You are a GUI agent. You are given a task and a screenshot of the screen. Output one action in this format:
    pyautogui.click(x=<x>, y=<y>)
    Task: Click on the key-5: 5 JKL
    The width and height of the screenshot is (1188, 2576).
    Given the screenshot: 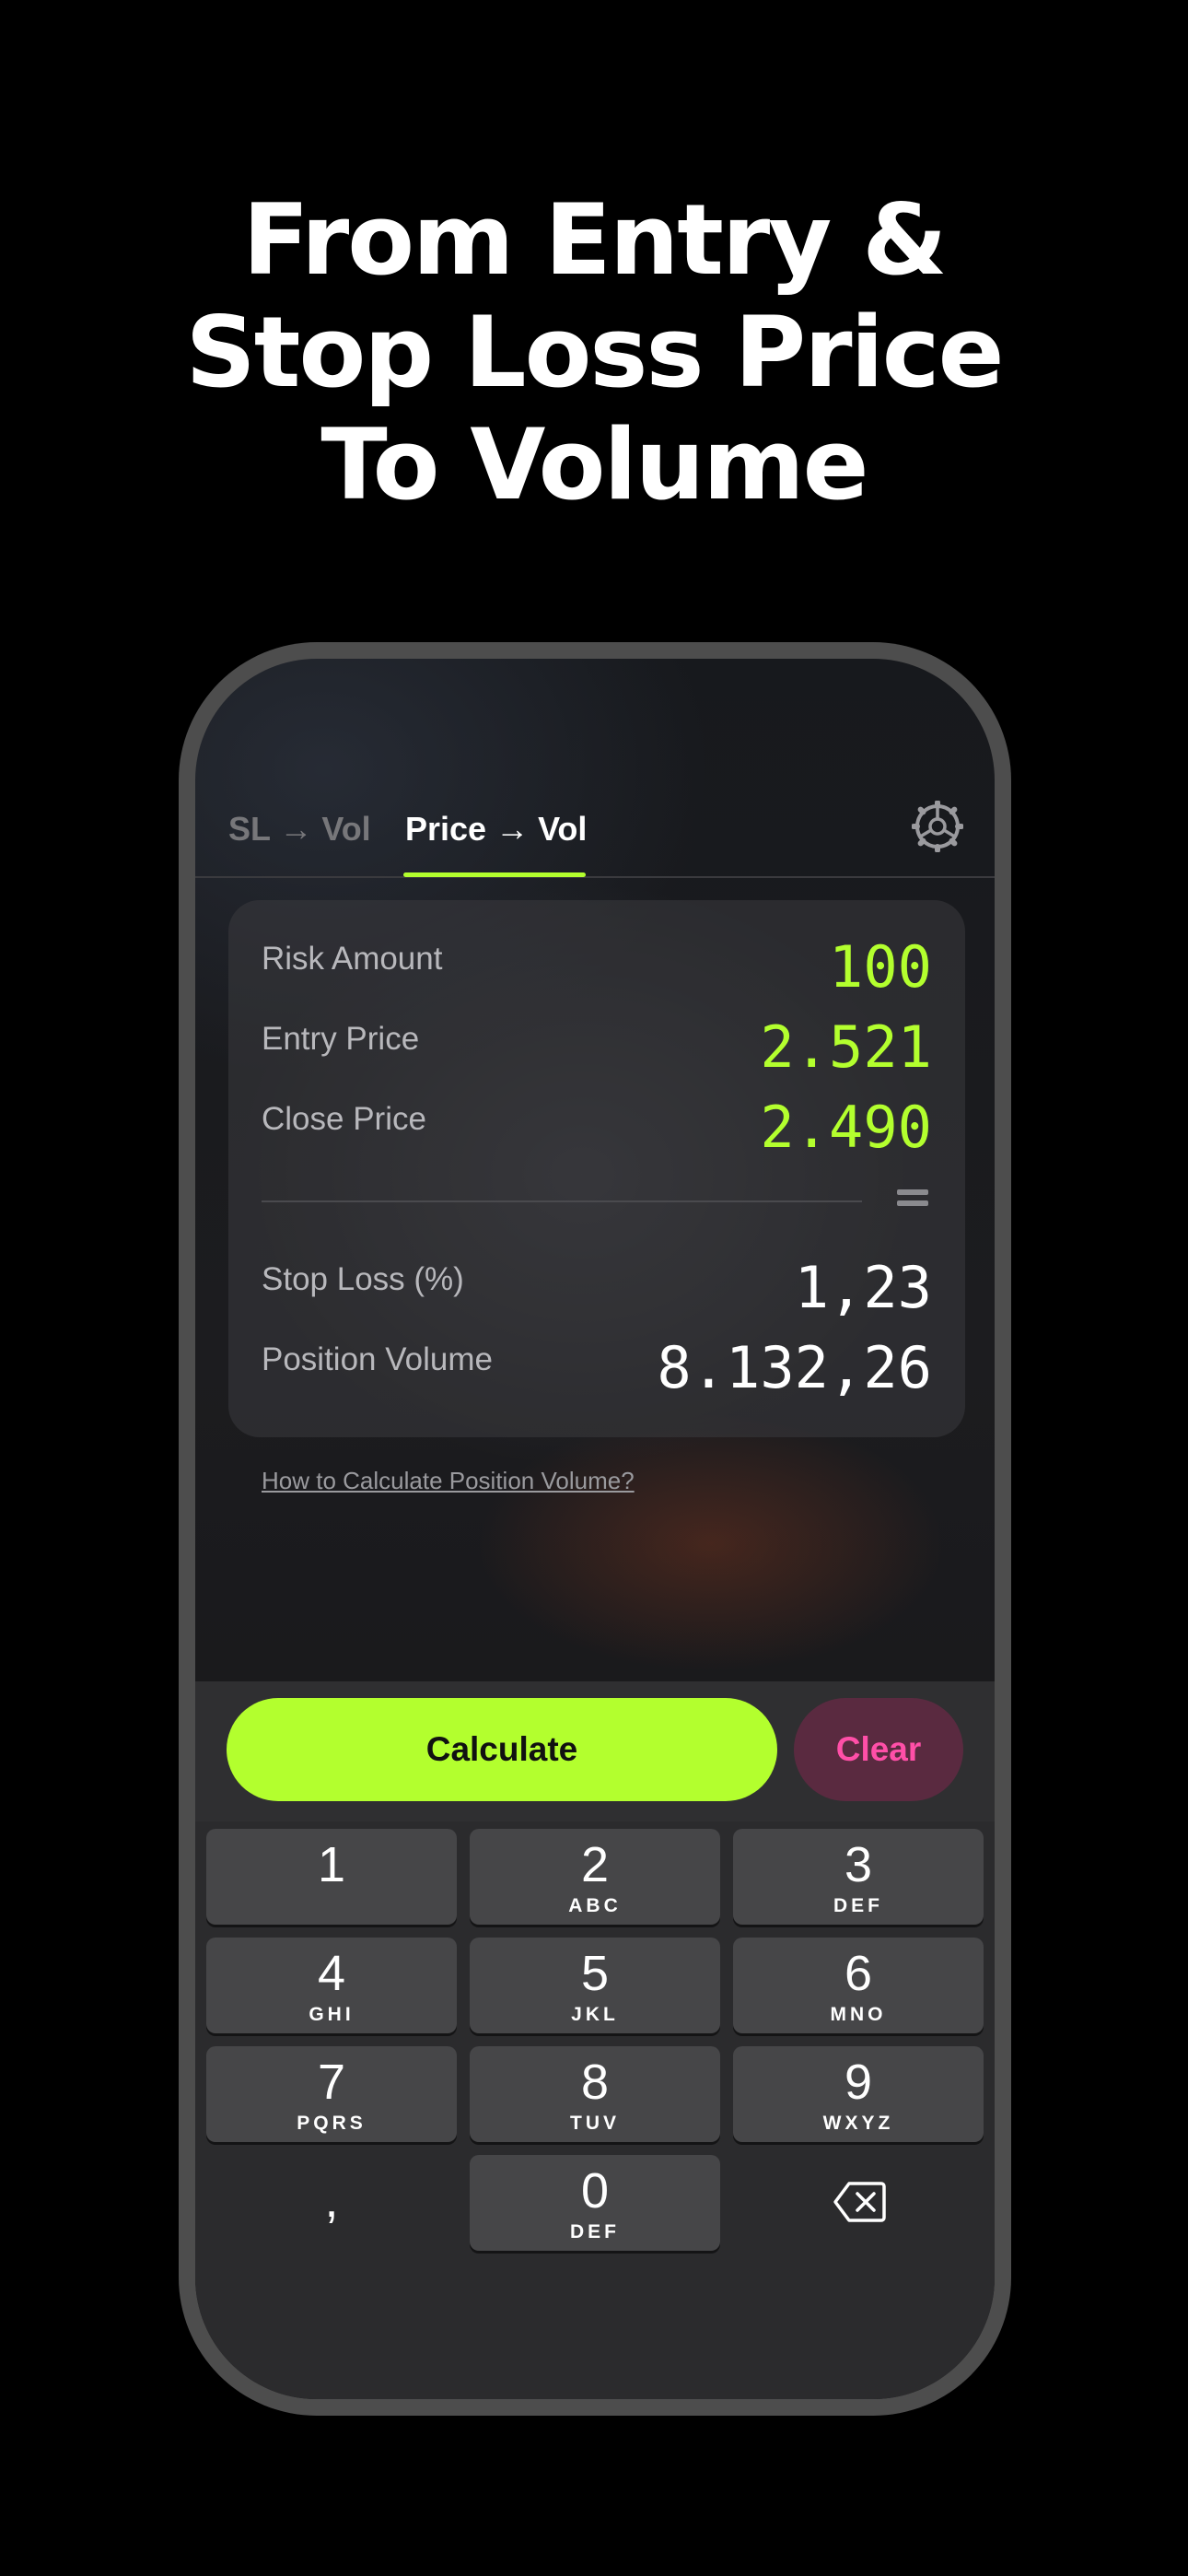 What is the action you would take?
    pyautogui.click(x=595, y=1986)
    